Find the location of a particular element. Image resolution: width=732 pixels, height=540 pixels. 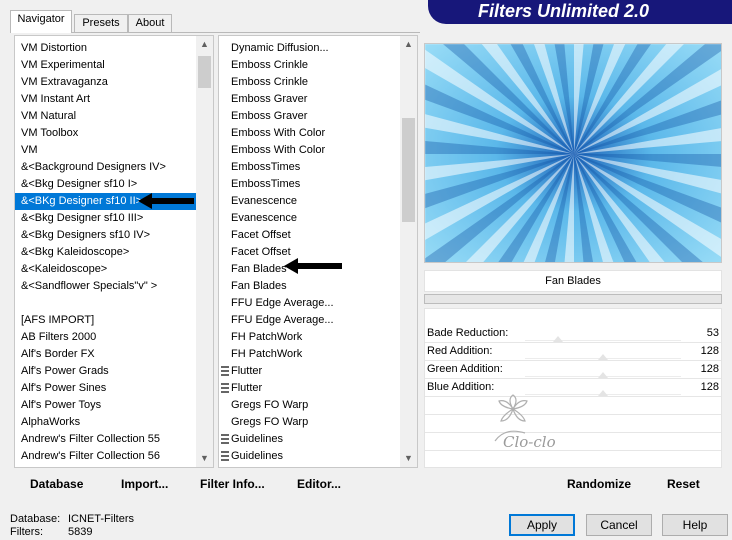

category-item: VM Distortion is located at coordinates (105, 48).